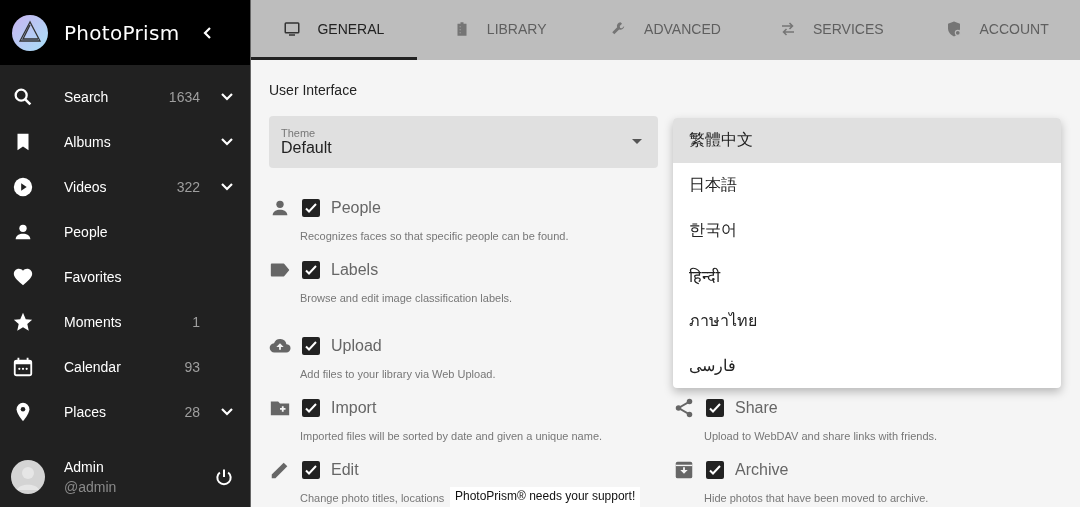 This screenshot has width=1080, height=507. Describe the element at coordinates (86, 186) in the screenshot. I see `nav-label: Videos` at that location.